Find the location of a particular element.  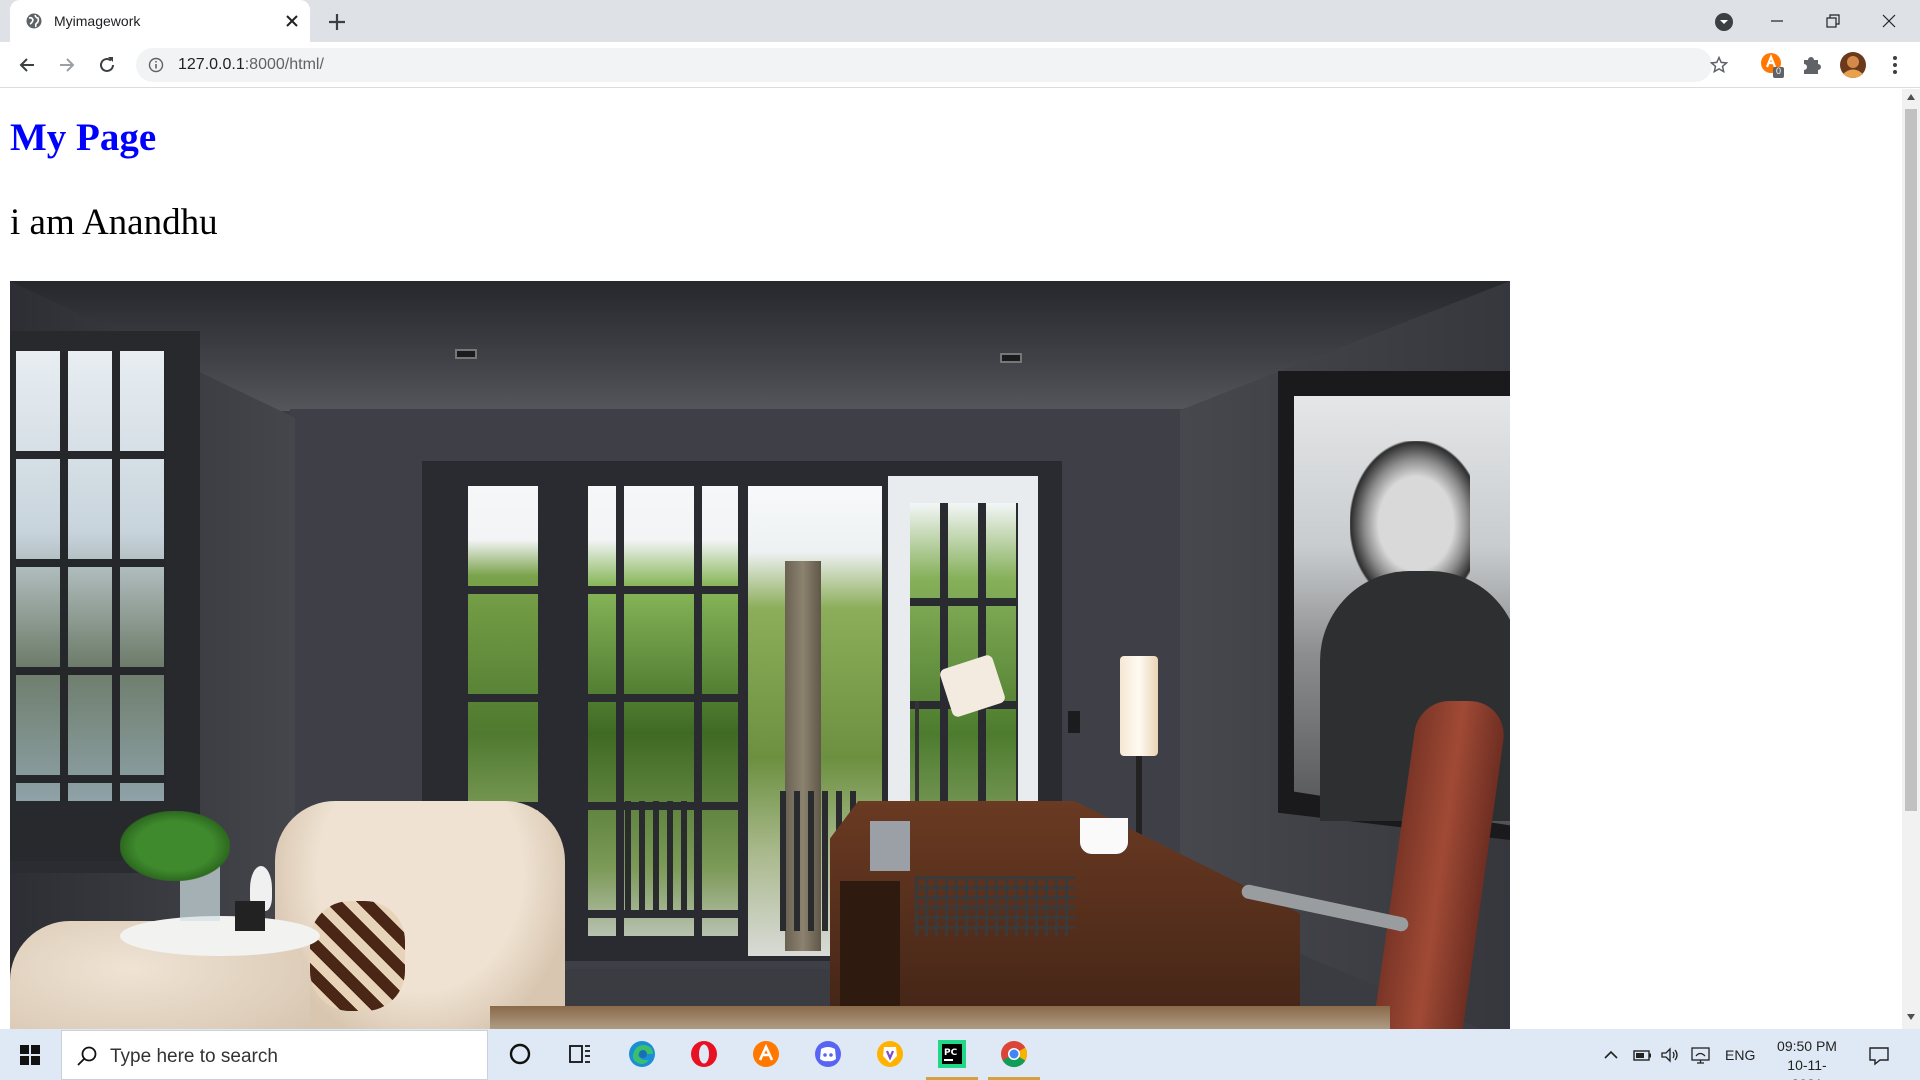

pycharm-icon: PC is located at coordinates (952, 1054).